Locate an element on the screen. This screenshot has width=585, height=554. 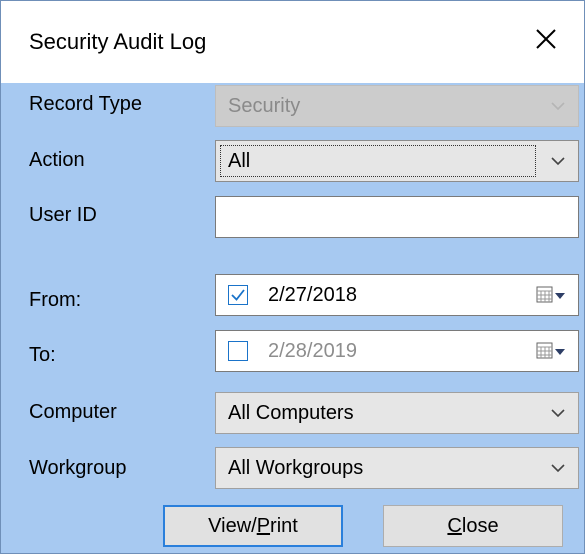
from-enable-checkbox is located at coordinates (238, 295).